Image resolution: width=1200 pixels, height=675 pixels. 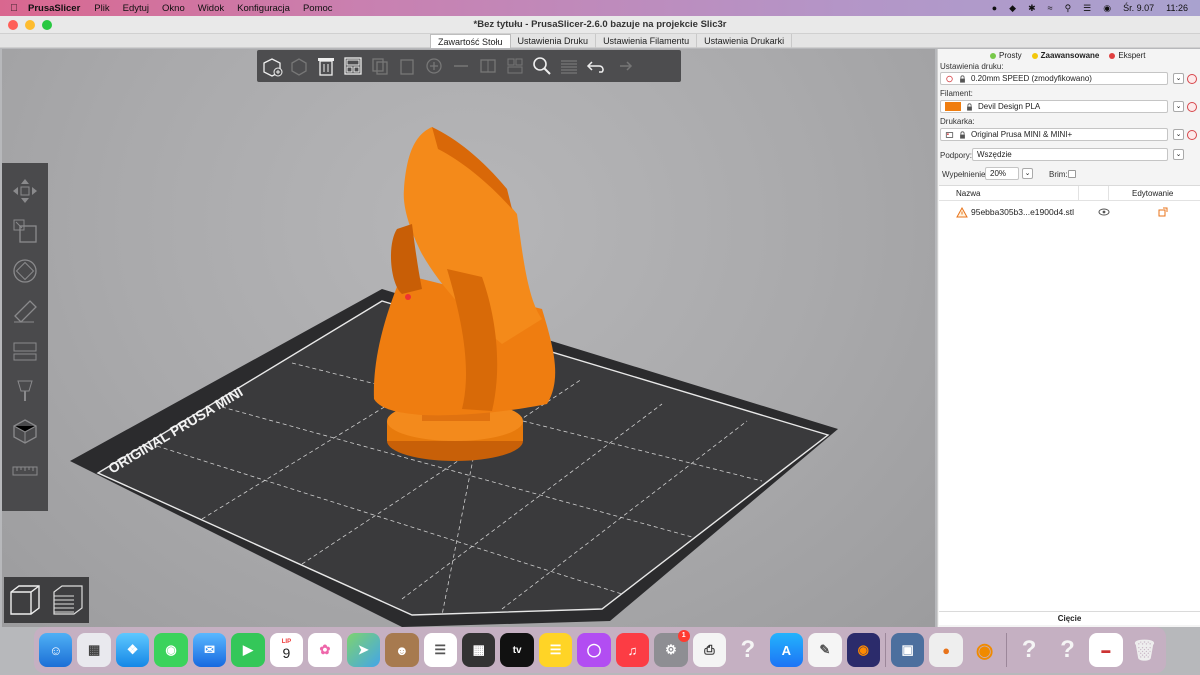 What do you see at coordinates (542, 66) in the screenshot?
I see `search-button` at bounding box center [542, 66].